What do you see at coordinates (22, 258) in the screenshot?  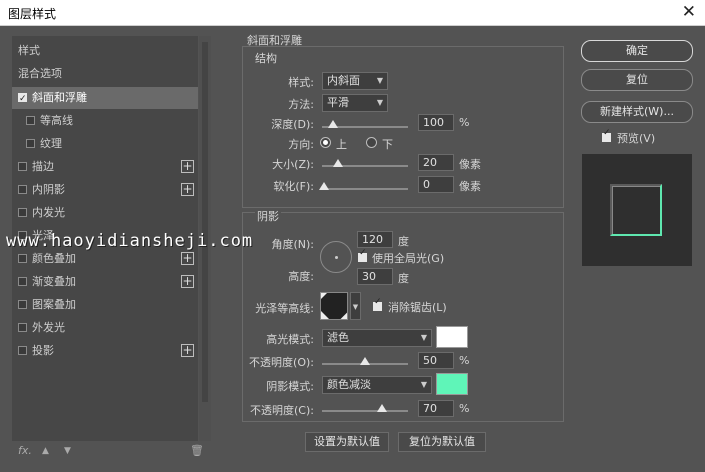 I see `color-overlay-checkbox` at bounding box center [22, 258].